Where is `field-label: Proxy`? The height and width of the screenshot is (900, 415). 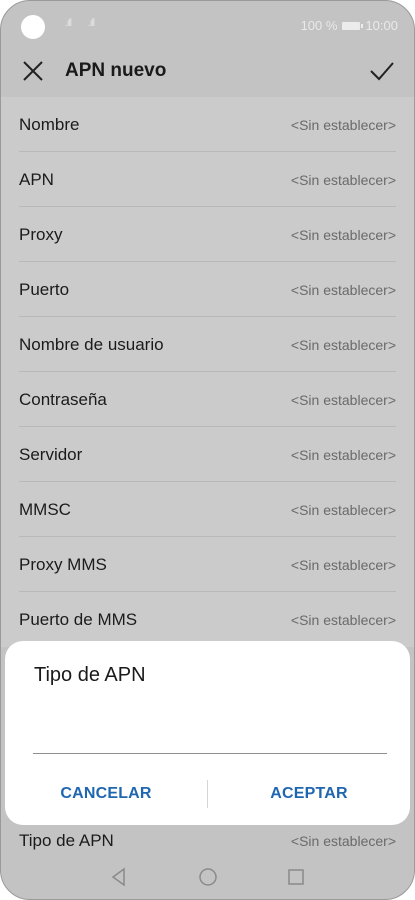 field-label: Proxy is located at coordinates (41, 234).